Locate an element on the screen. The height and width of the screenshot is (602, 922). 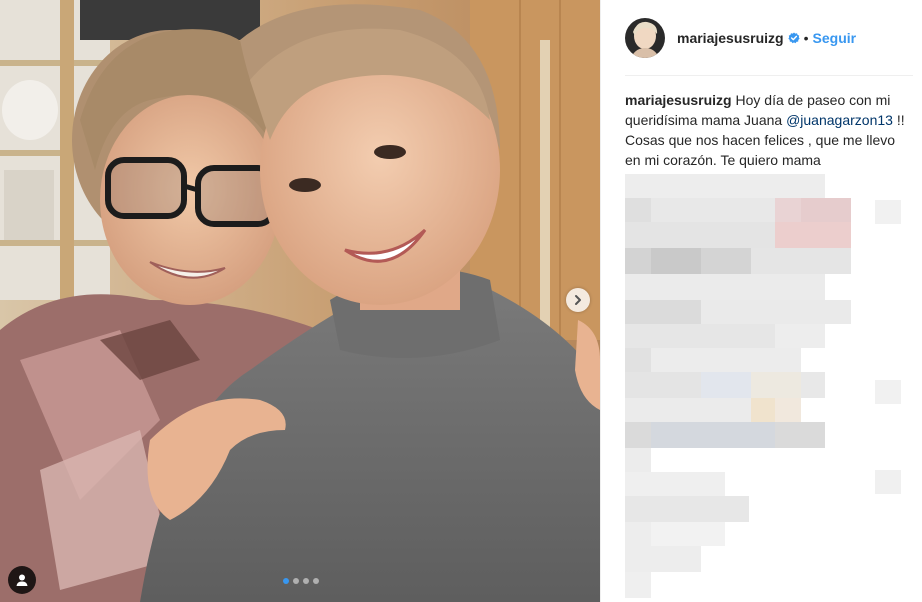
avatar-image is located at coordinates (645, 37).